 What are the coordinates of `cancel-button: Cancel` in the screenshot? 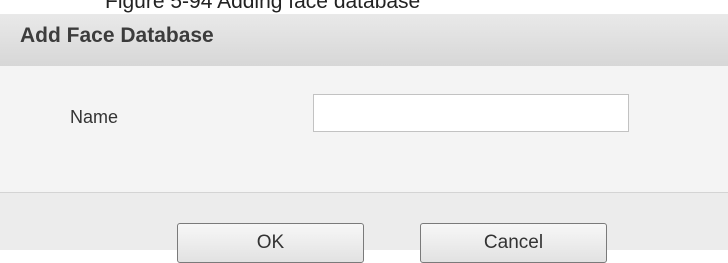 It's located at (513, 243).